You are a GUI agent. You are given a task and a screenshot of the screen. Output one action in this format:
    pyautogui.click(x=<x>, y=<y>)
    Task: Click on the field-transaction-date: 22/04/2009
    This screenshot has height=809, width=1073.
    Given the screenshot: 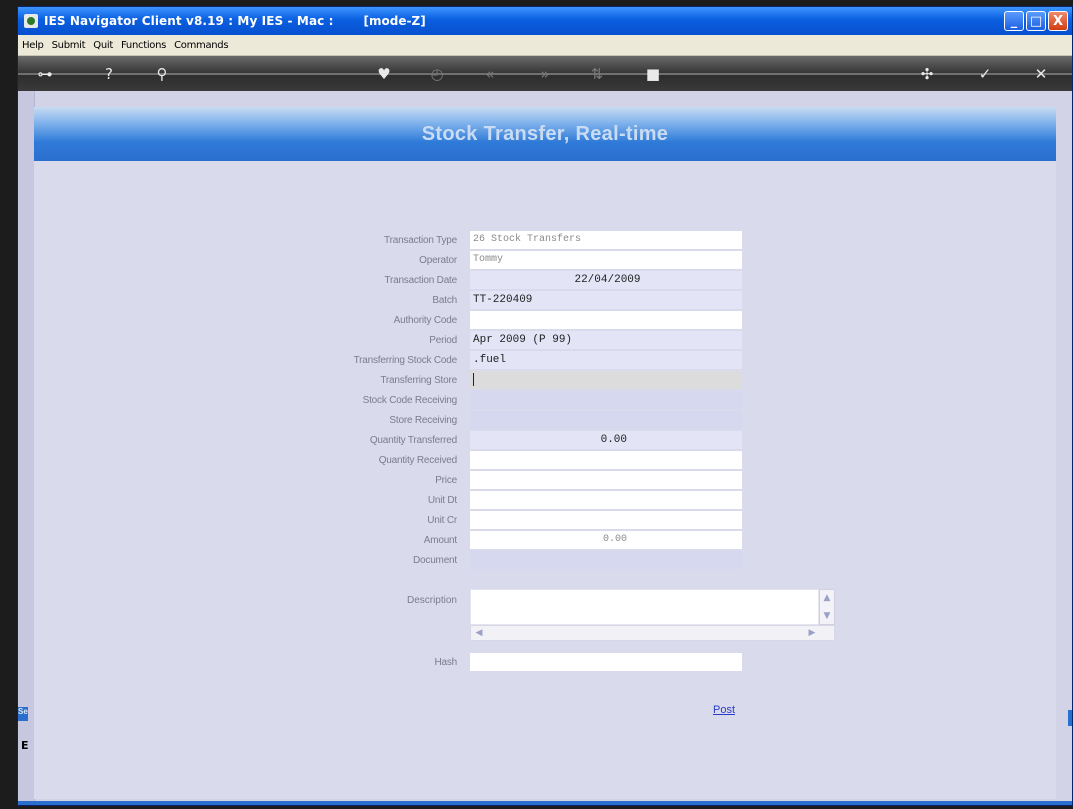 What is the action you would take?
    pyautogui.click(x=606, y=280)
    